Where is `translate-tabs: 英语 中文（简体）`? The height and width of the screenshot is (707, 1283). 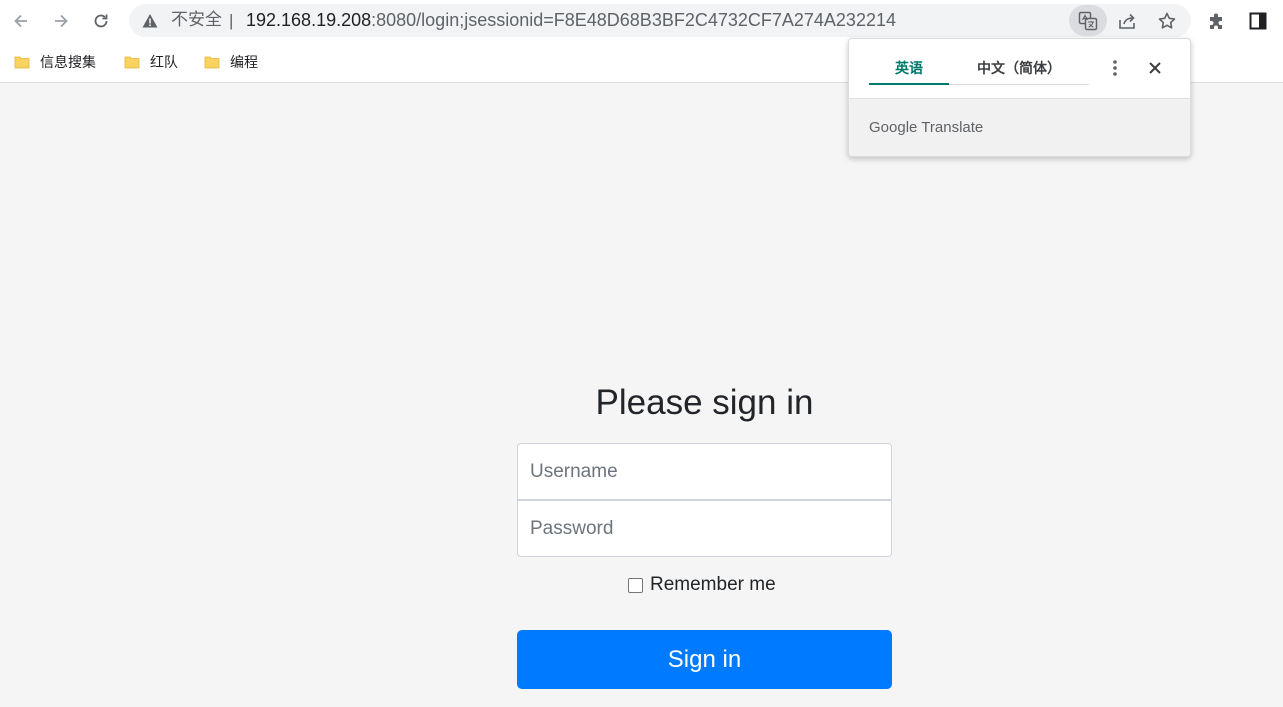
translate-tabs: 英语 中文（简体） is located at coordinates (1019, 69).